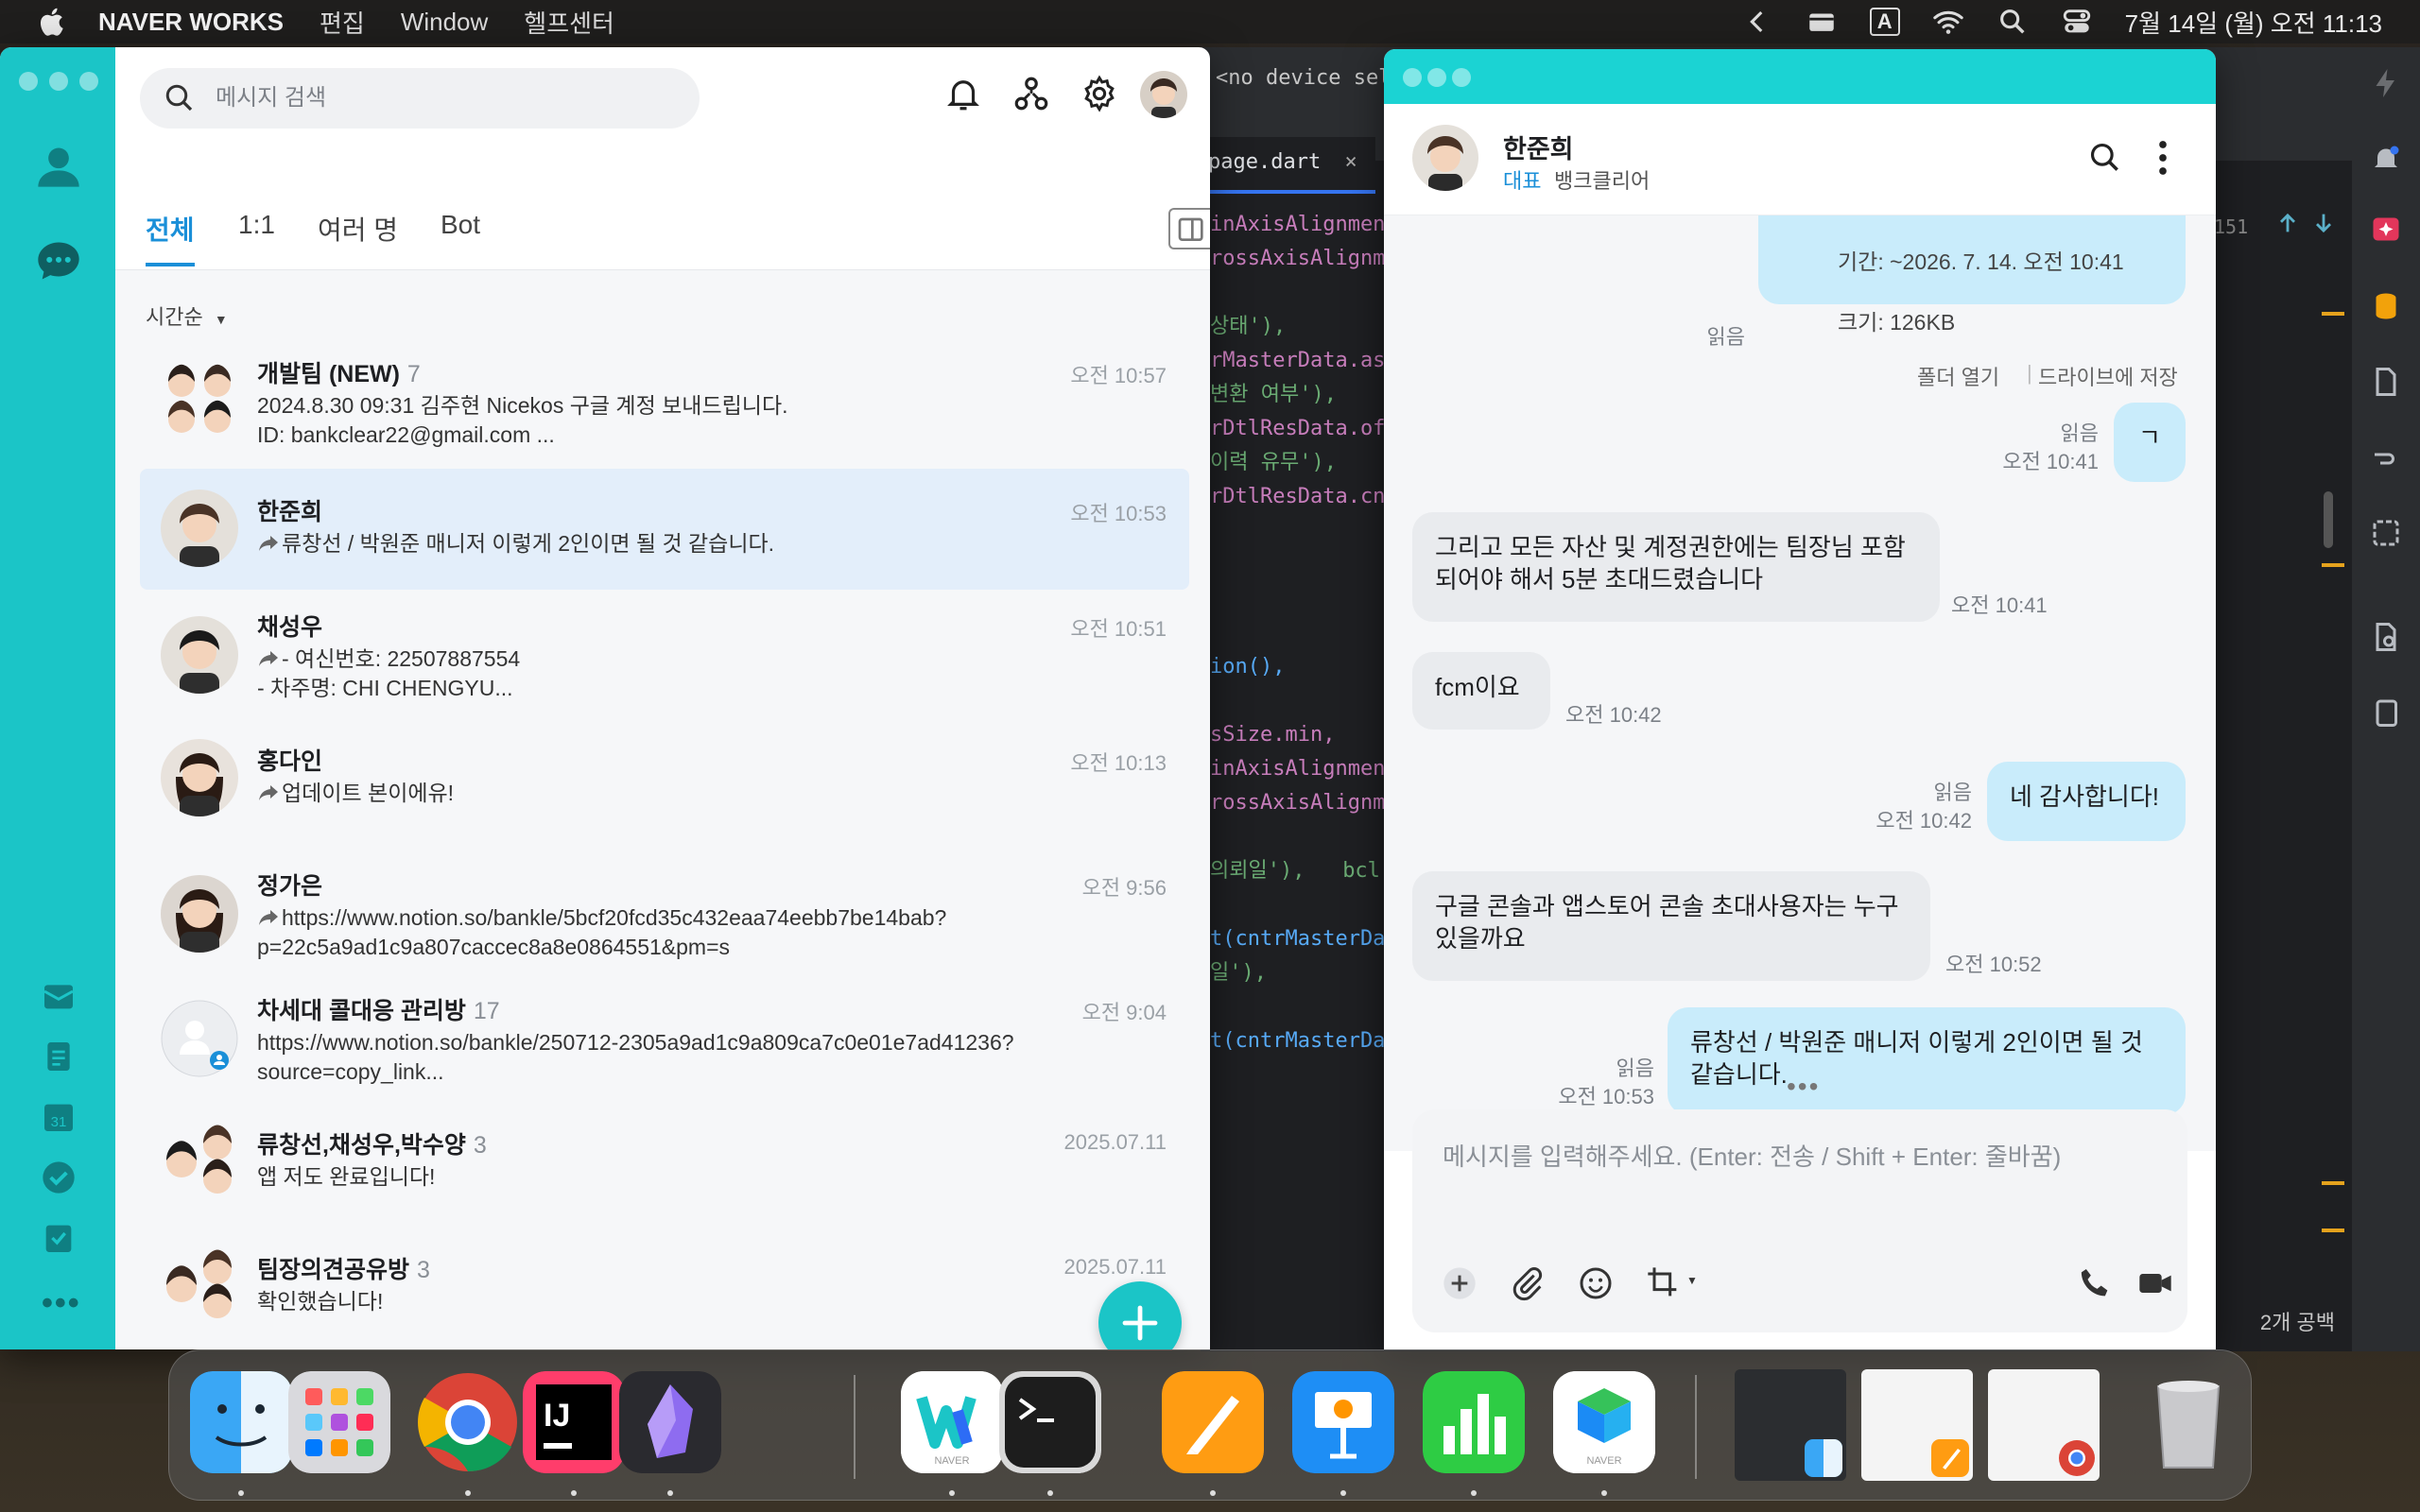  I want to click on contacts-nav, so click(58, 166).